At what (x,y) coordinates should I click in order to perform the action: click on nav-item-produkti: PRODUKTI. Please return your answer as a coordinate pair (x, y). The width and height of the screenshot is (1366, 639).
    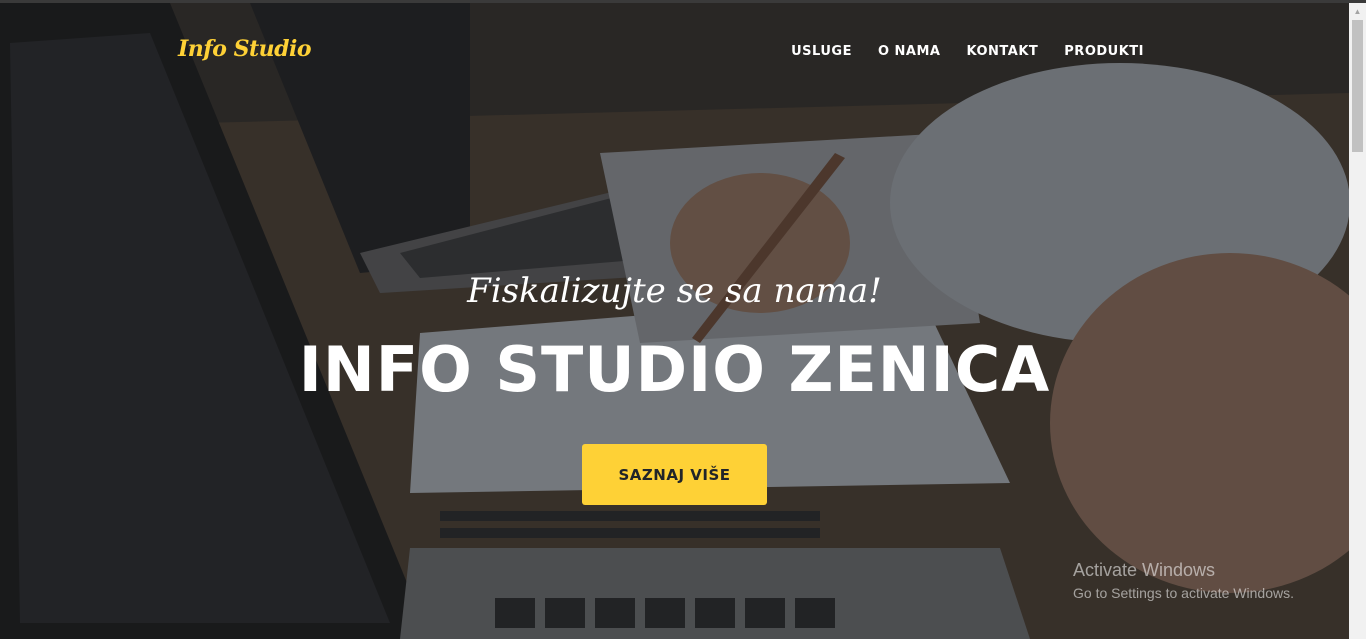
    Looking at the image, I should click on (1104, 51).